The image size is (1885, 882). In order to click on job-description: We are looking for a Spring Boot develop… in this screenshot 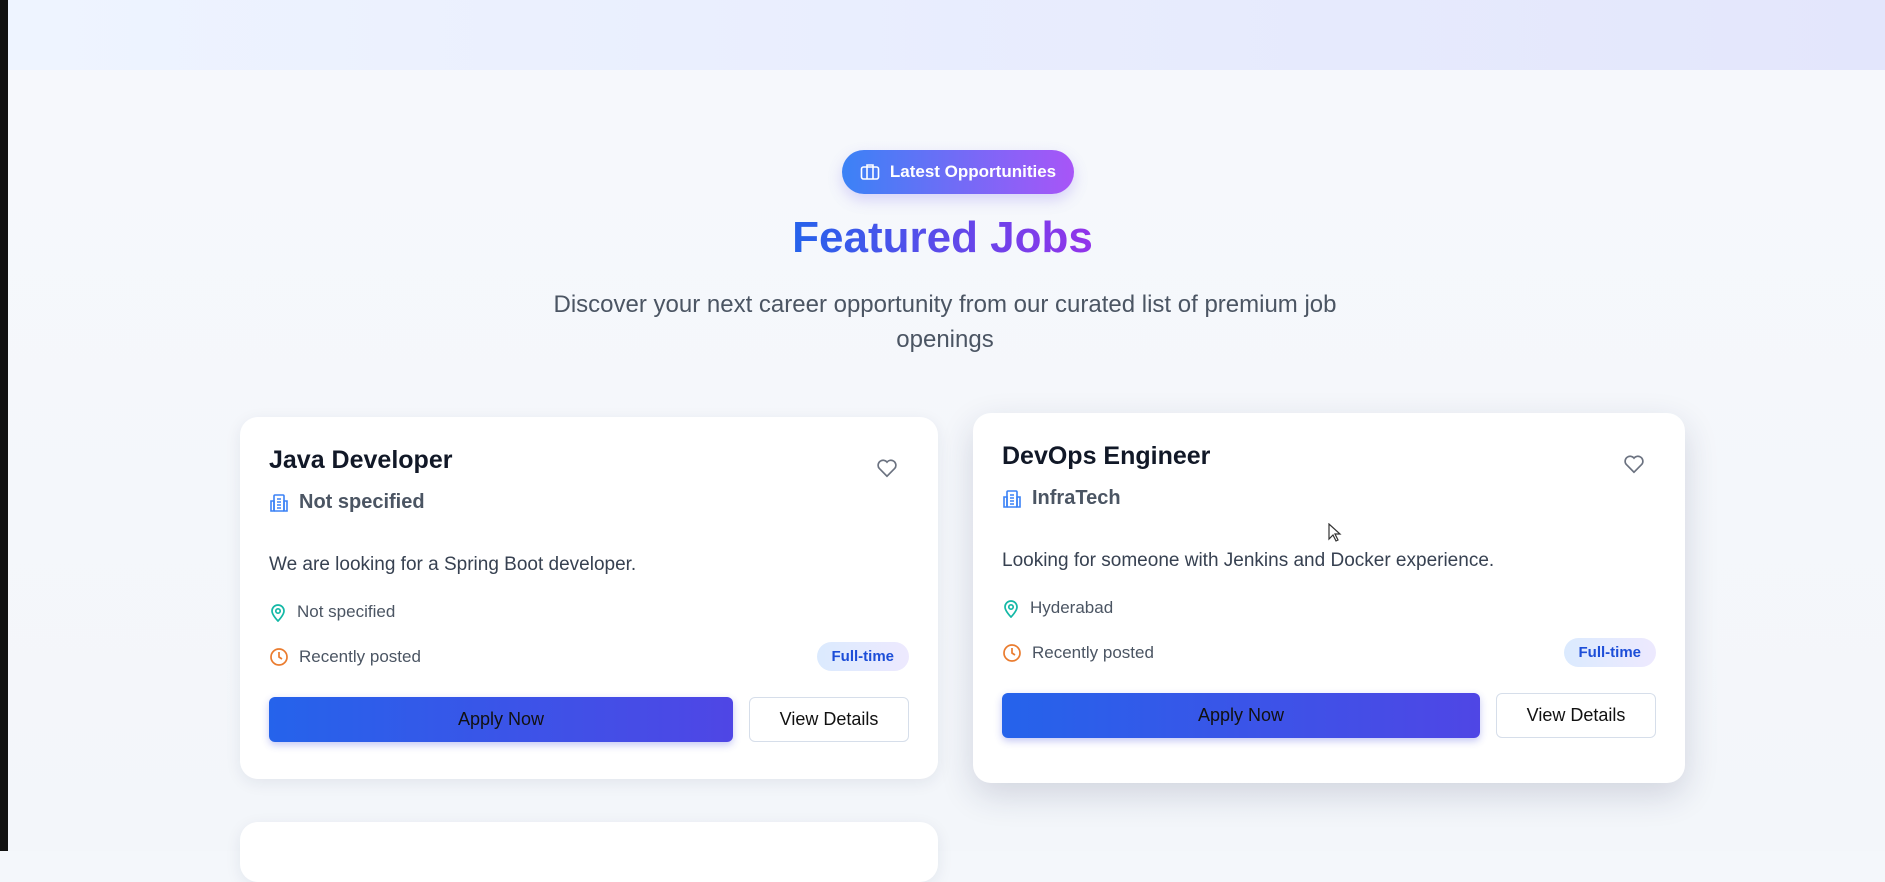, I will do `click(453, 564)`.